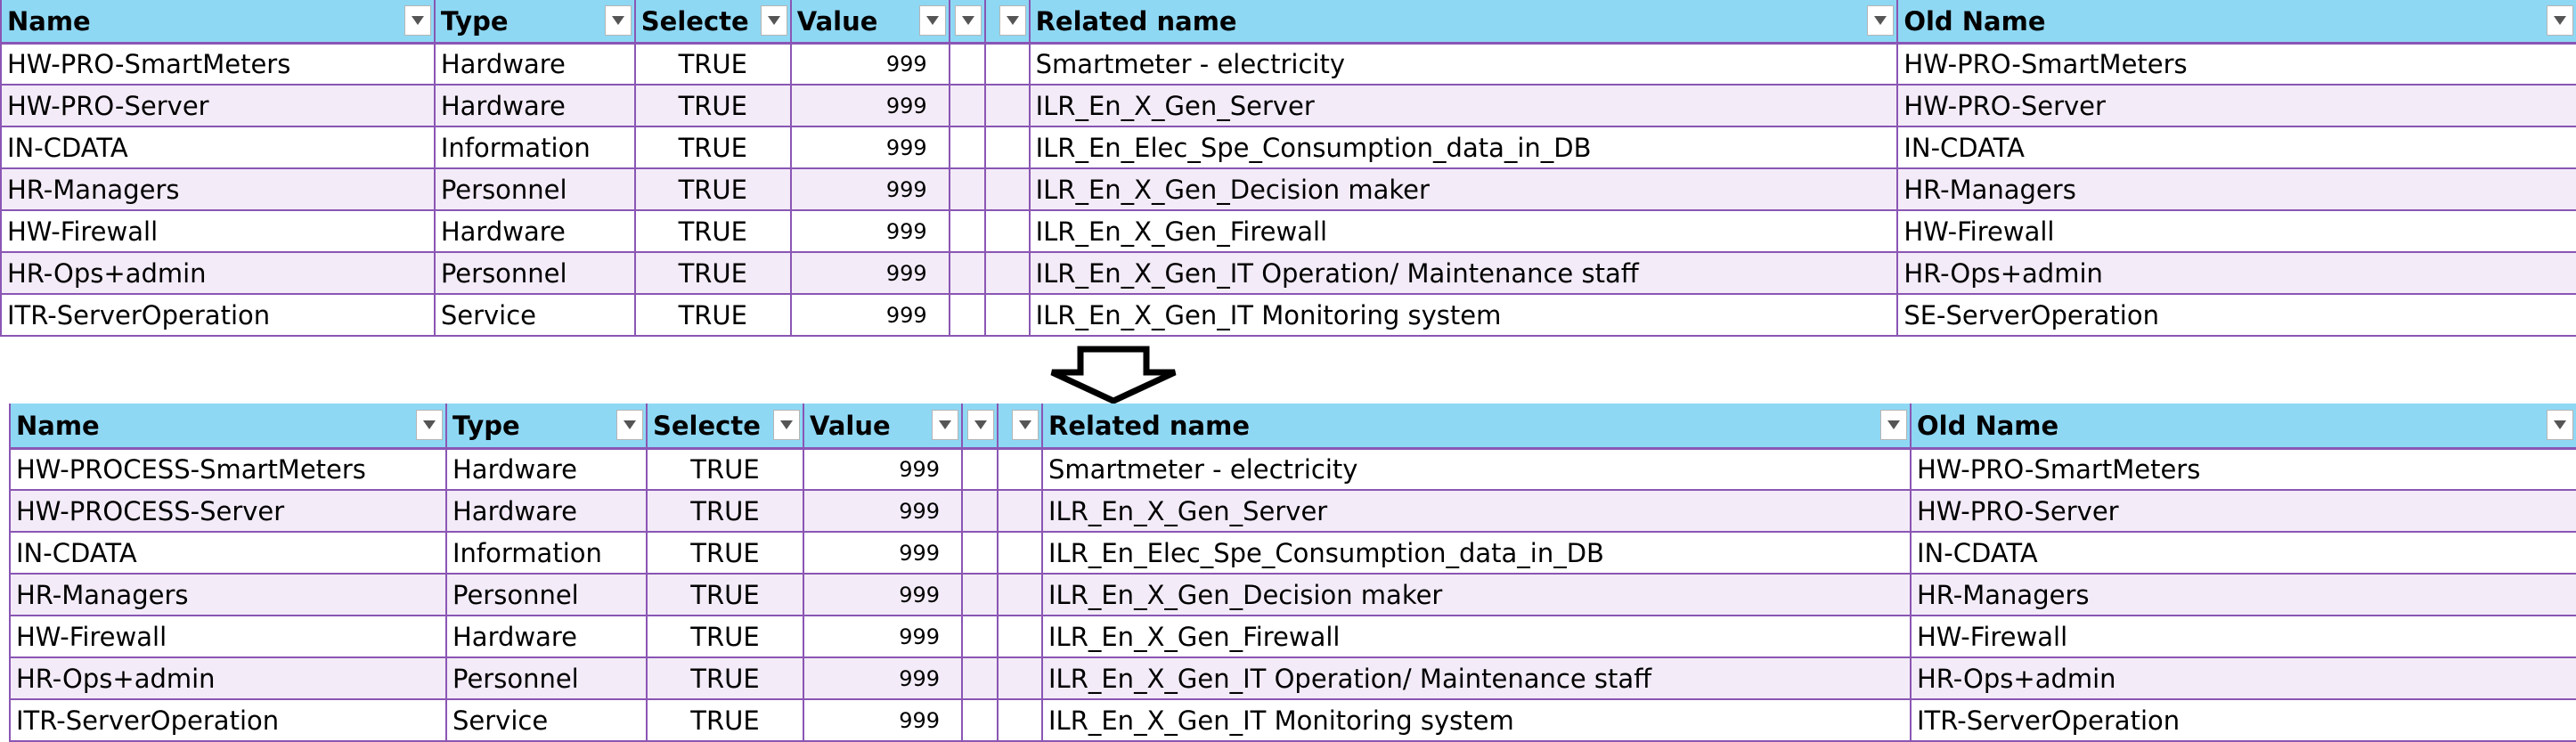  What do you see at coordinates (218, 190) in the screenshot?
I see `cell-name: HR-Managers` at bounding box center [218, 190].